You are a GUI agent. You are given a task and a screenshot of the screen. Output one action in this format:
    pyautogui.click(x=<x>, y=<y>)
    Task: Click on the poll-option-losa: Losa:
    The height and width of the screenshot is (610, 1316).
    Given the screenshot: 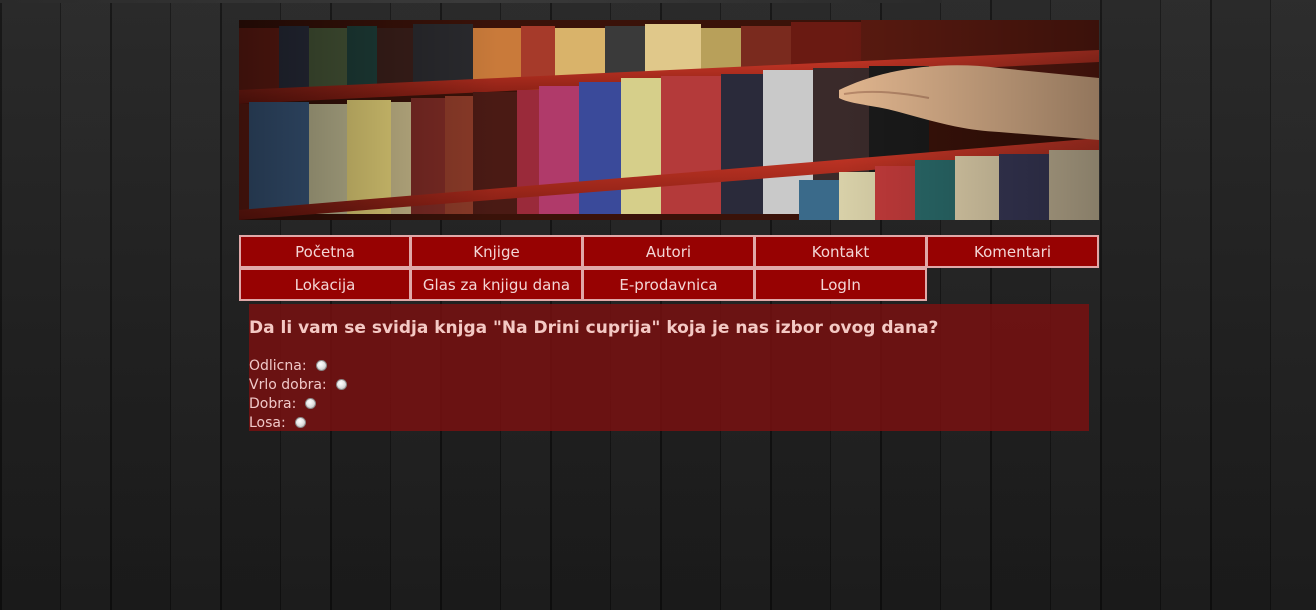 What is the action you would take?
    pyautogui.click(x=298, y=422)
    